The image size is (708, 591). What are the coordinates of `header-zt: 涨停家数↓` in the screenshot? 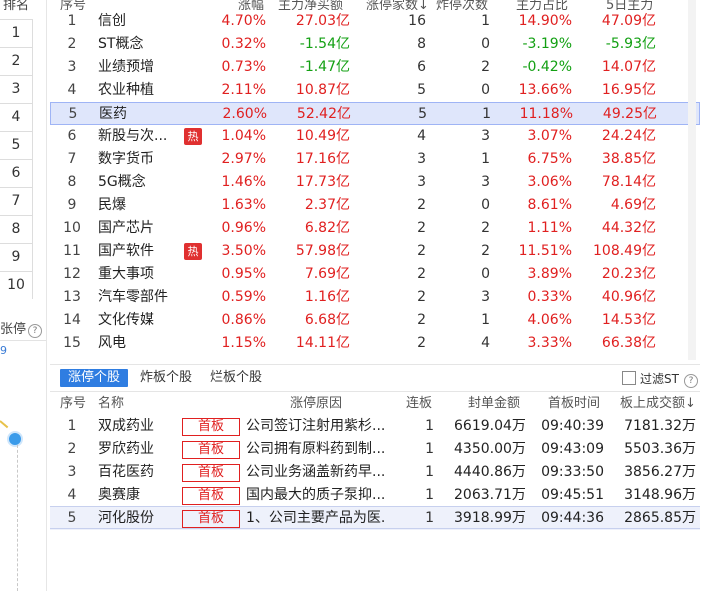 It's located at (397, 5).